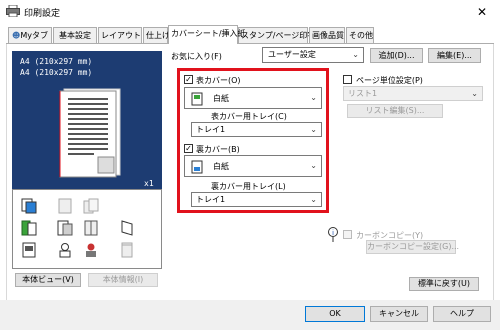  Describe the element at coordinates (127, 228) in the screenshot. I see `chapter-icon` at that location.